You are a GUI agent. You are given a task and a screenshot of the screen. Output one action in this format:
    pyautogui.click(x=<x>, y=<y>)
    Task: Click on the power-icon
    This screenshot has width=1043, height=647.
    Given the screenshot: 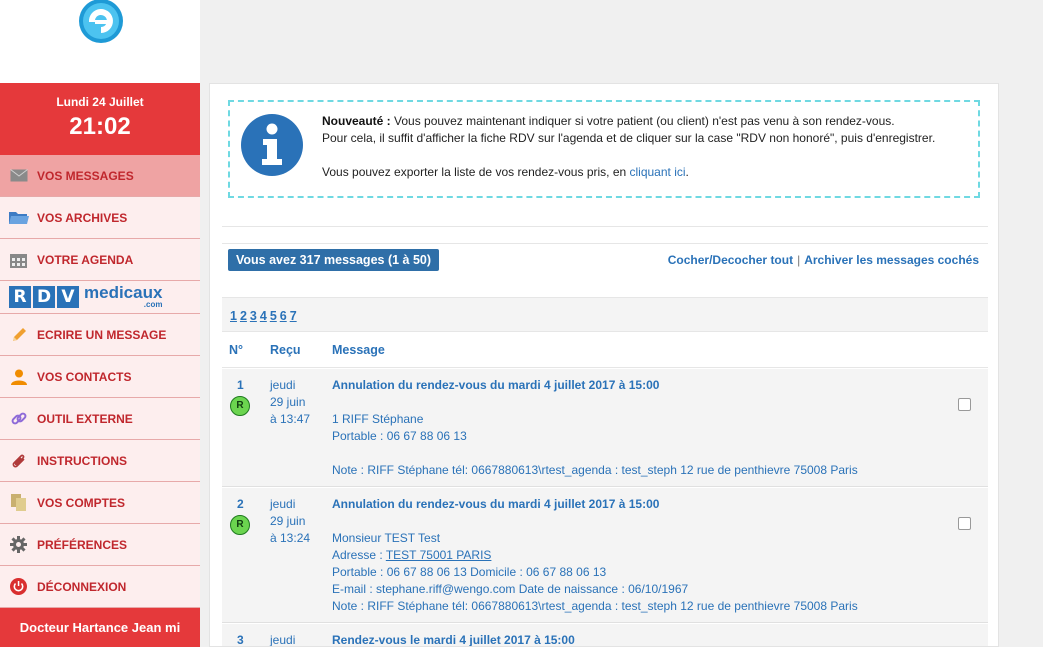 What is the action you would take?
    pyautogui.click(x=18, y=586)
    